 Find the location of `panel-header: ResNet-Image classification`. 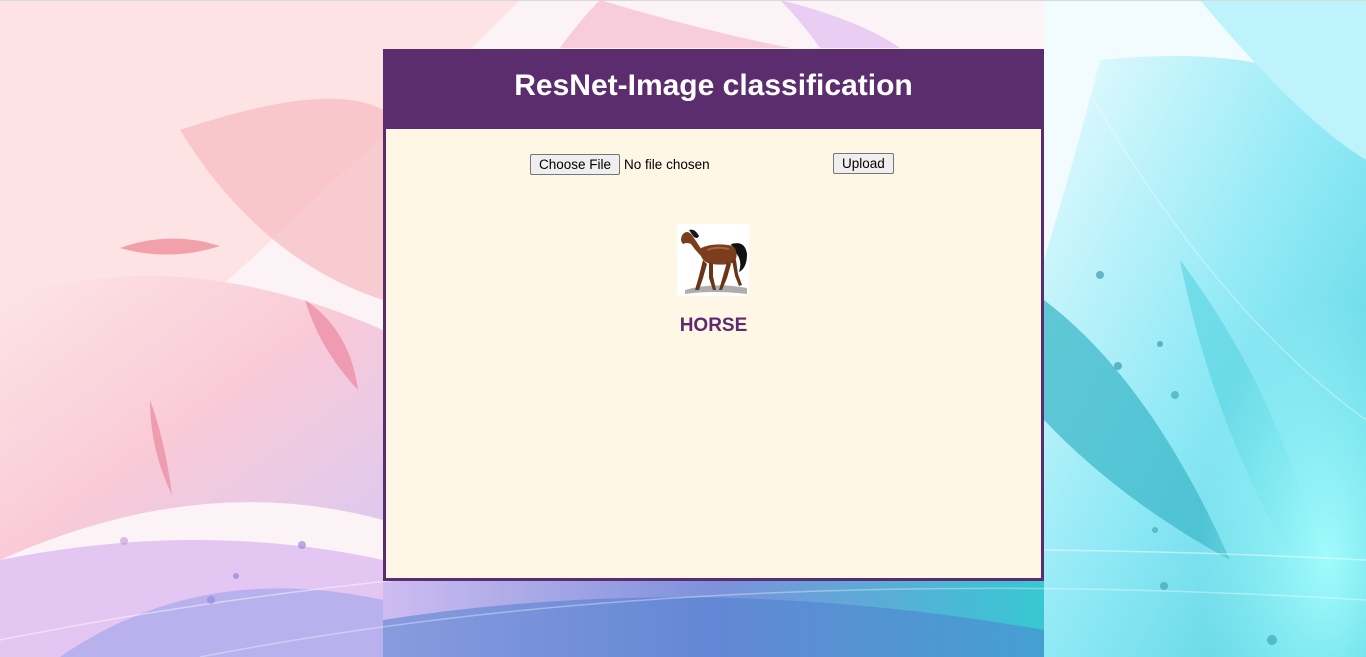

panel-header: ResNet-Image classification is located at coordinates (713, 89).